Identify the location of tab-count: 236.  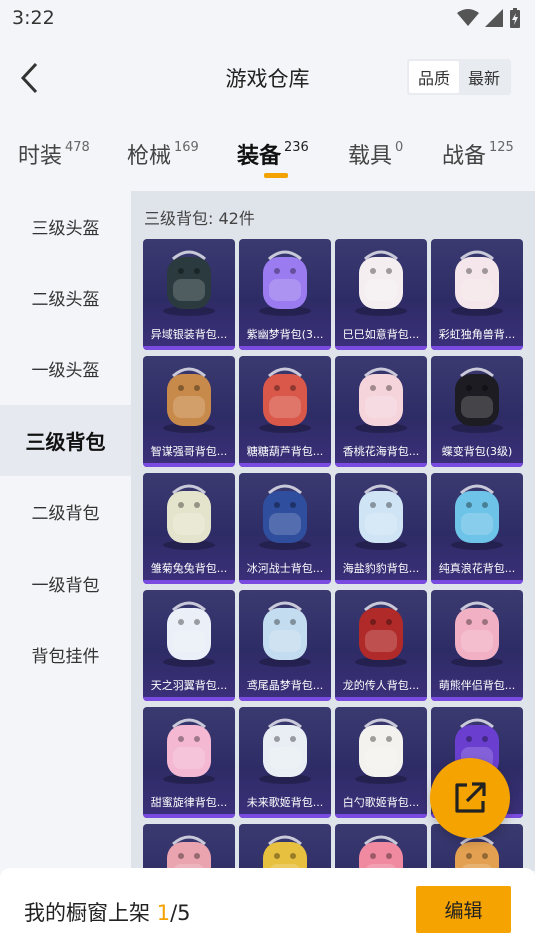
(296, 147).